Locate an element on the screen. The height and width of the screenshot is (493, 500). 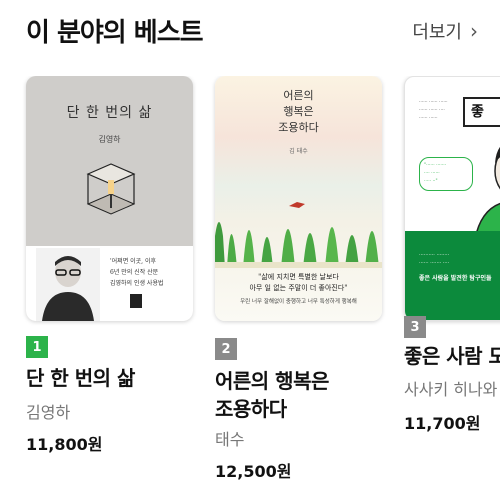
book-author: 김영하 is located at coordinates (48, 411).